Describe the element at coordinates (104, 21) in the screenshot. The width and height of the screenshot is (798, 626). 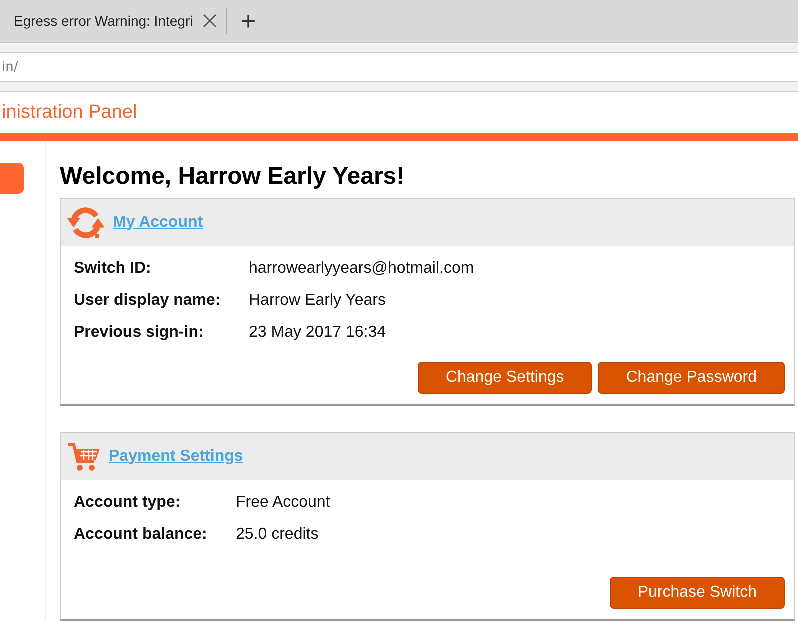
I see `tab-title: Egress error Warning: Integri` at that location.